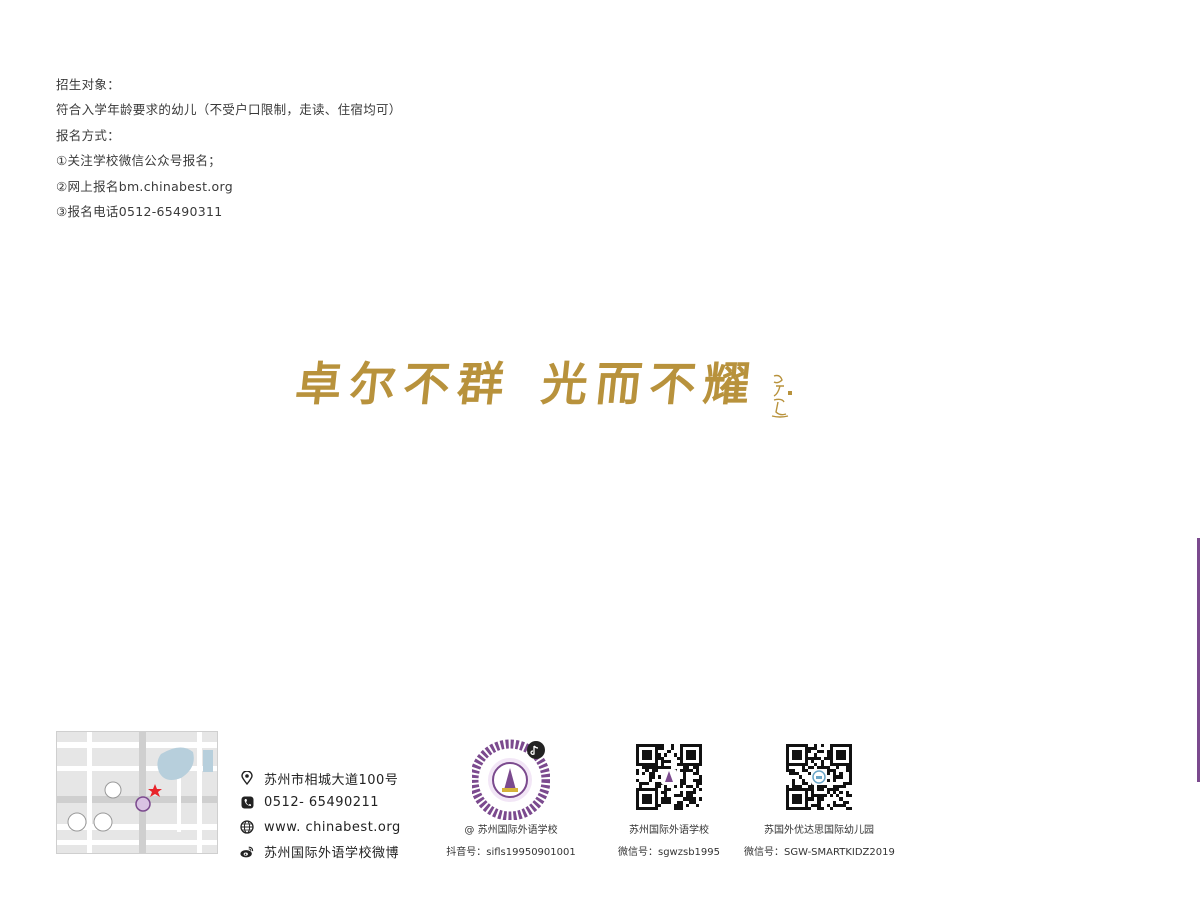 The height and width of the screenshot is (914, 1200). Describe the element at coordinates (819, 830) in the screenshot. I see `wechat-kindergarten-caption: 苏国外优达思国际幼儿园` at that location.